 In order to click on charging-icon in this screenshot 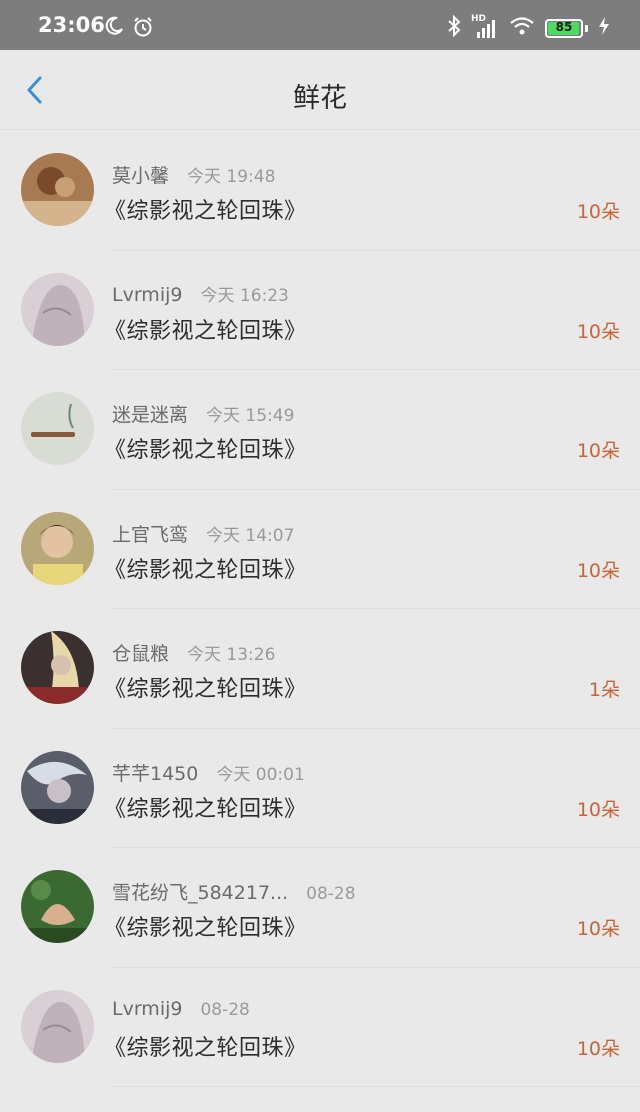, I will do `click(604, 28)`.